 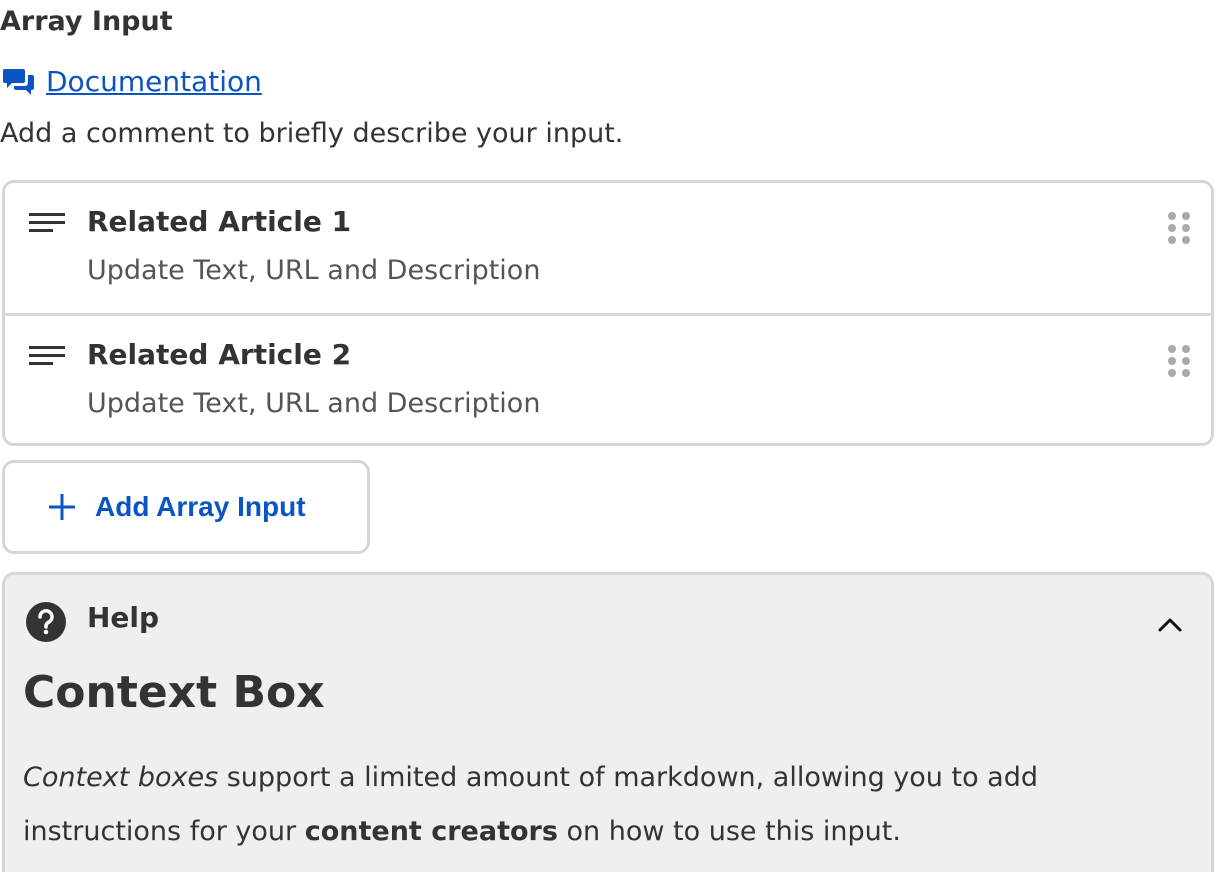 I want to click on help-toggle: Help, so click(x=608, y=621).